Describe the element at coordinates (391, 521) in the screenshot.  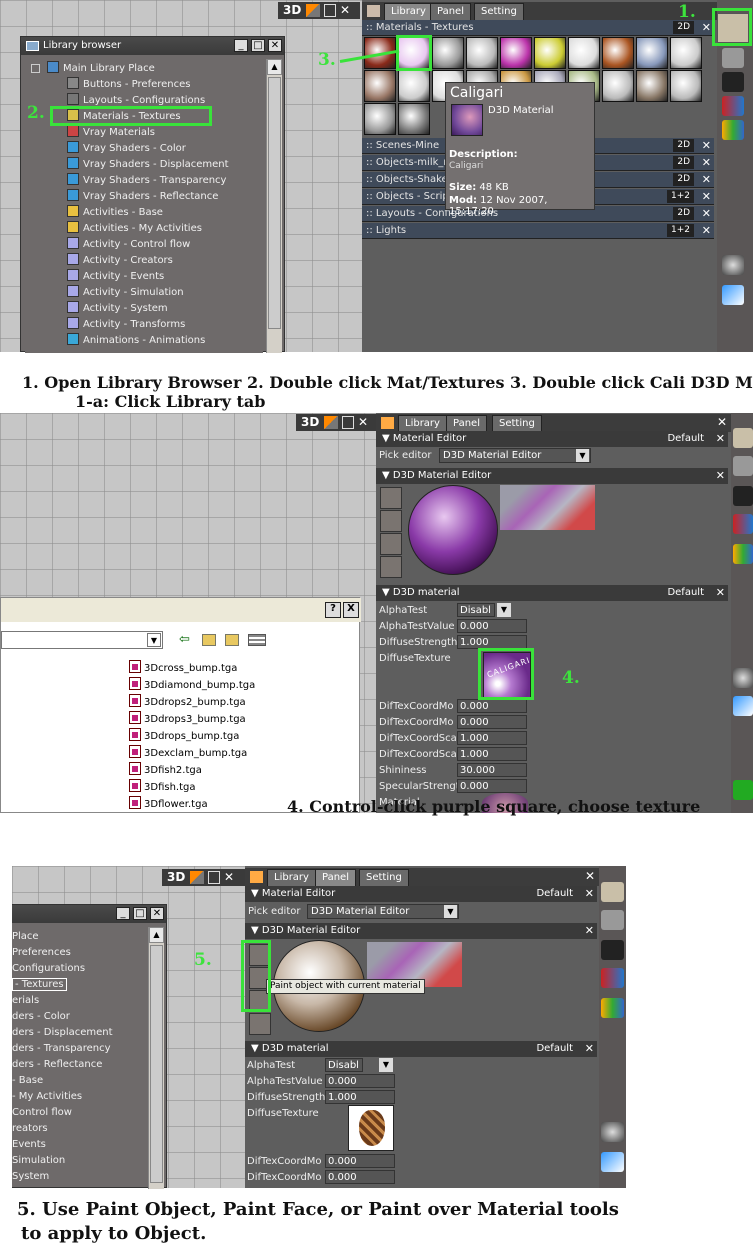
I see `paint-face-button` at that location.